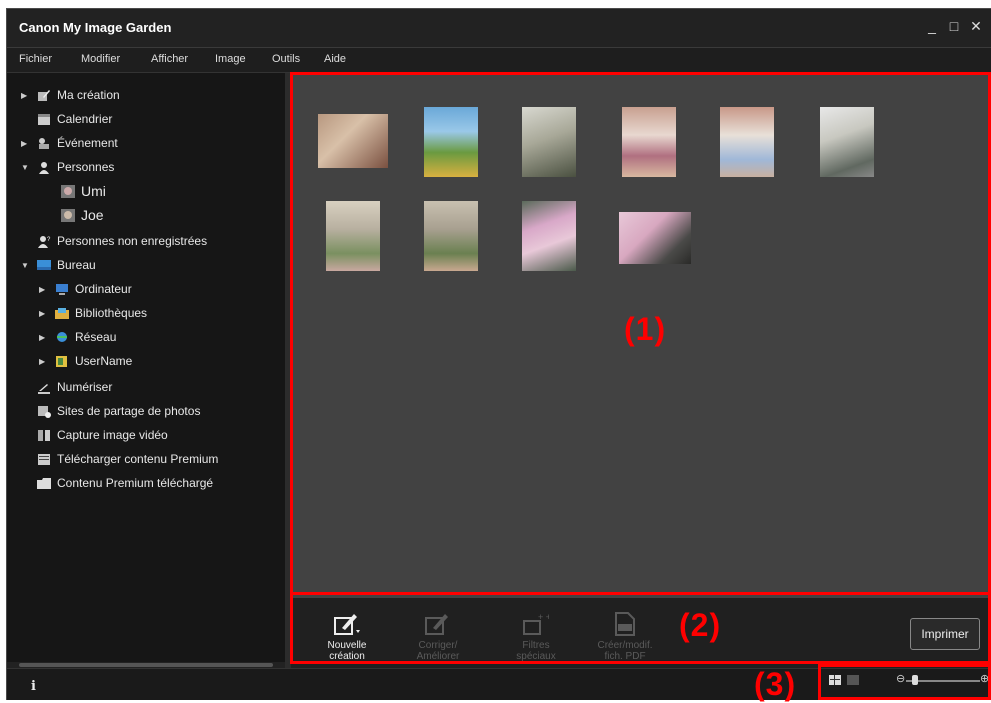  What do you see at coordinates (347, 637) in the screenshot?
I see `new-creation-button: Nouvelle création` at bounding box center [347, 637].